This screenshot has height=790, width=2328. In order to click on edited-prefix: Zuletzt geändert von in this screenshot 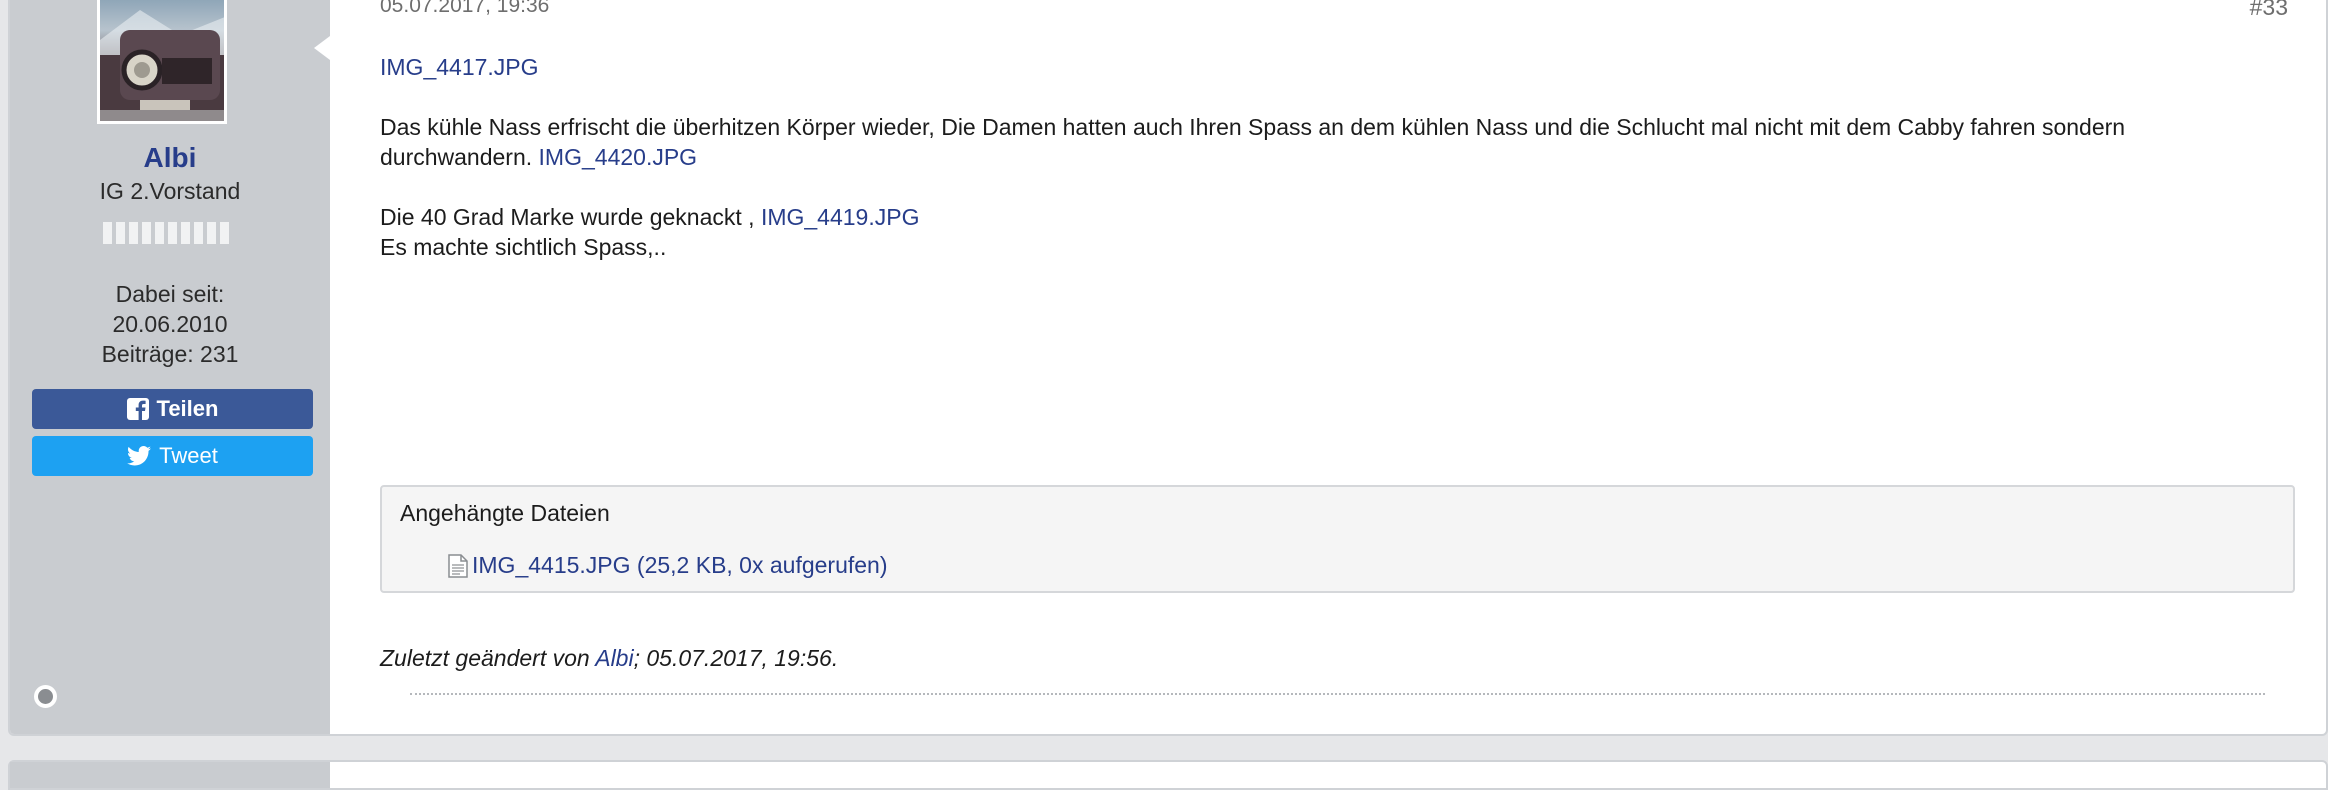, I will do `click(485, 658)`.